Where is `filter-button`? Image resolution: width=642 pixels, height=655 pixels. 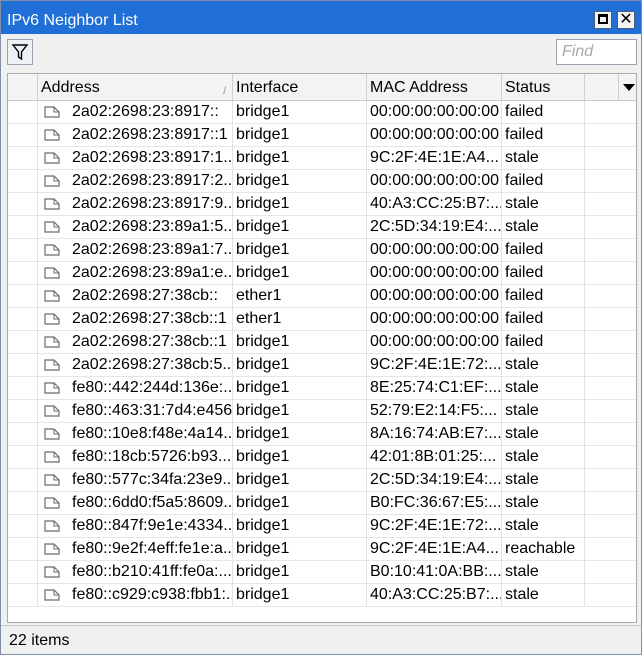
filter-button is located at coordinates (20, 52).